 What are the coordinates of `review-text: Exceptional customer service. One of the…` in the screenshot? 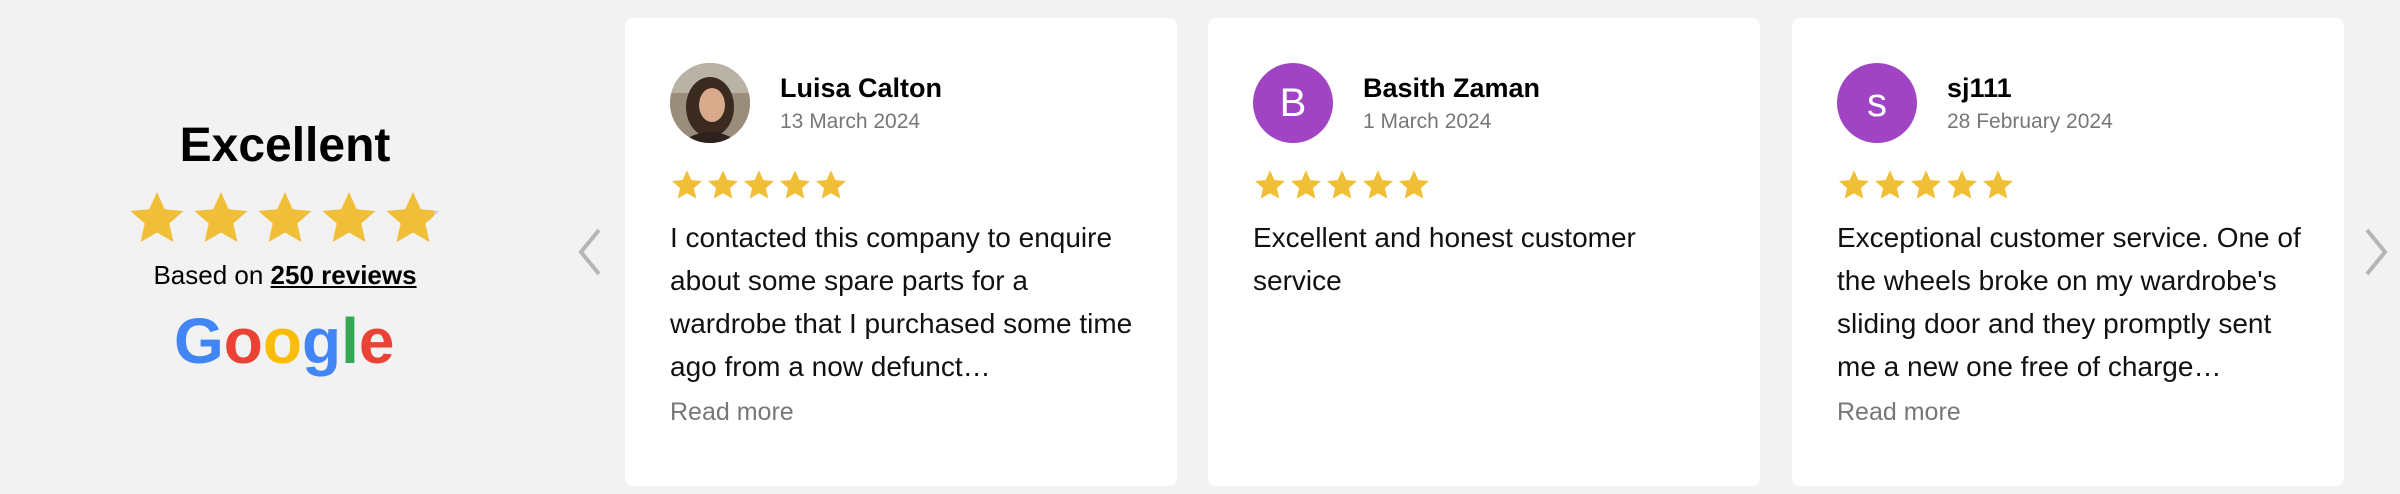 It's located at (2069, 302).